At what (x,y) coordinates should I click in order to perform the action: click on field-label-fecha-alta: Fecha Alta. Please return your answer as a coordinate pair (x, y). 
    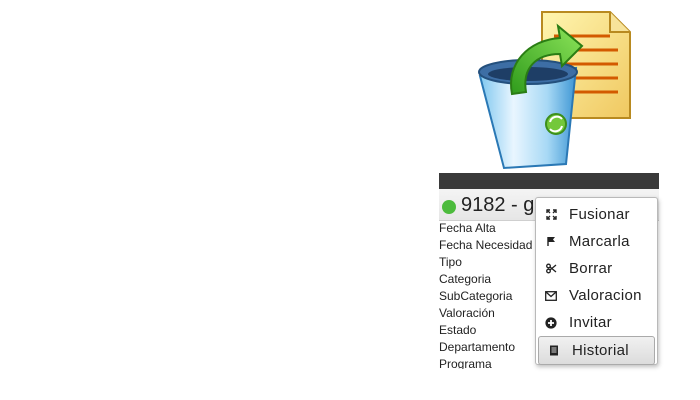
    Looking at the image, I should click on (467, 228).